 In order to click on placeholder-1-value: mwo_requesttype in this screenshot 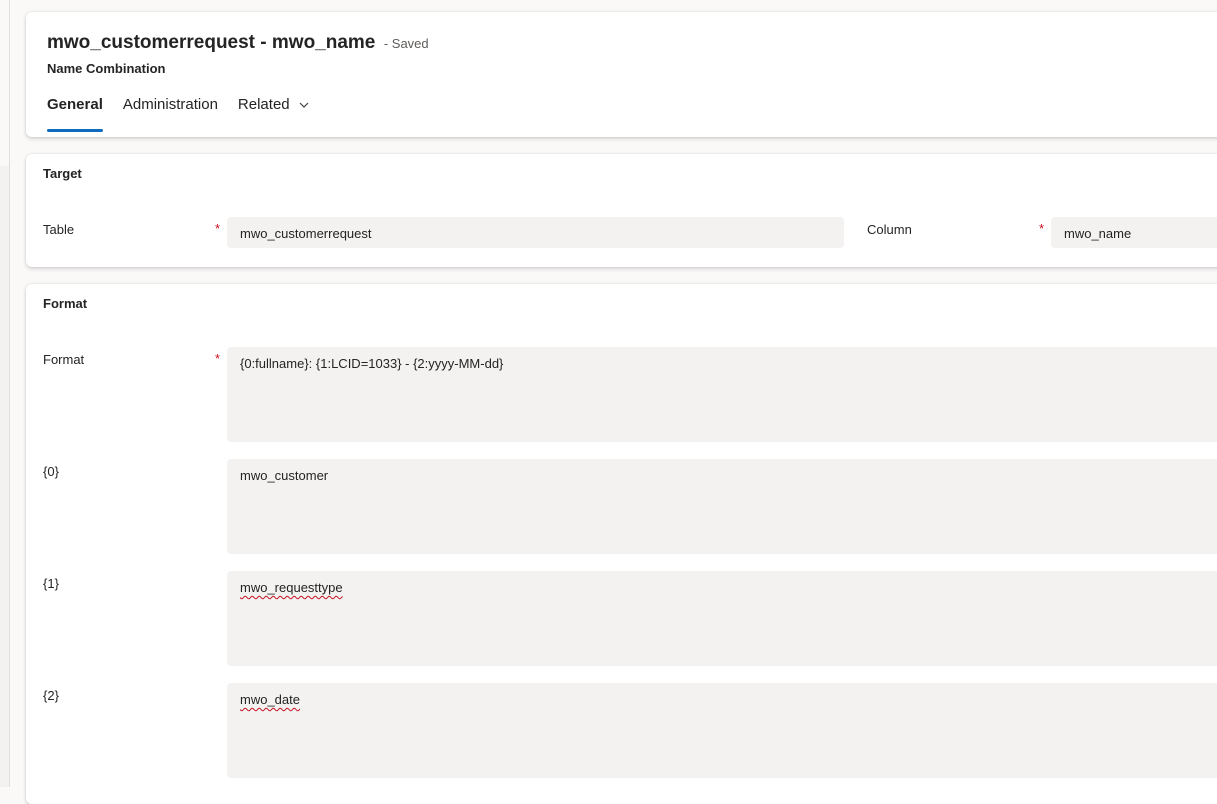, I will do `click(291, 587)`.